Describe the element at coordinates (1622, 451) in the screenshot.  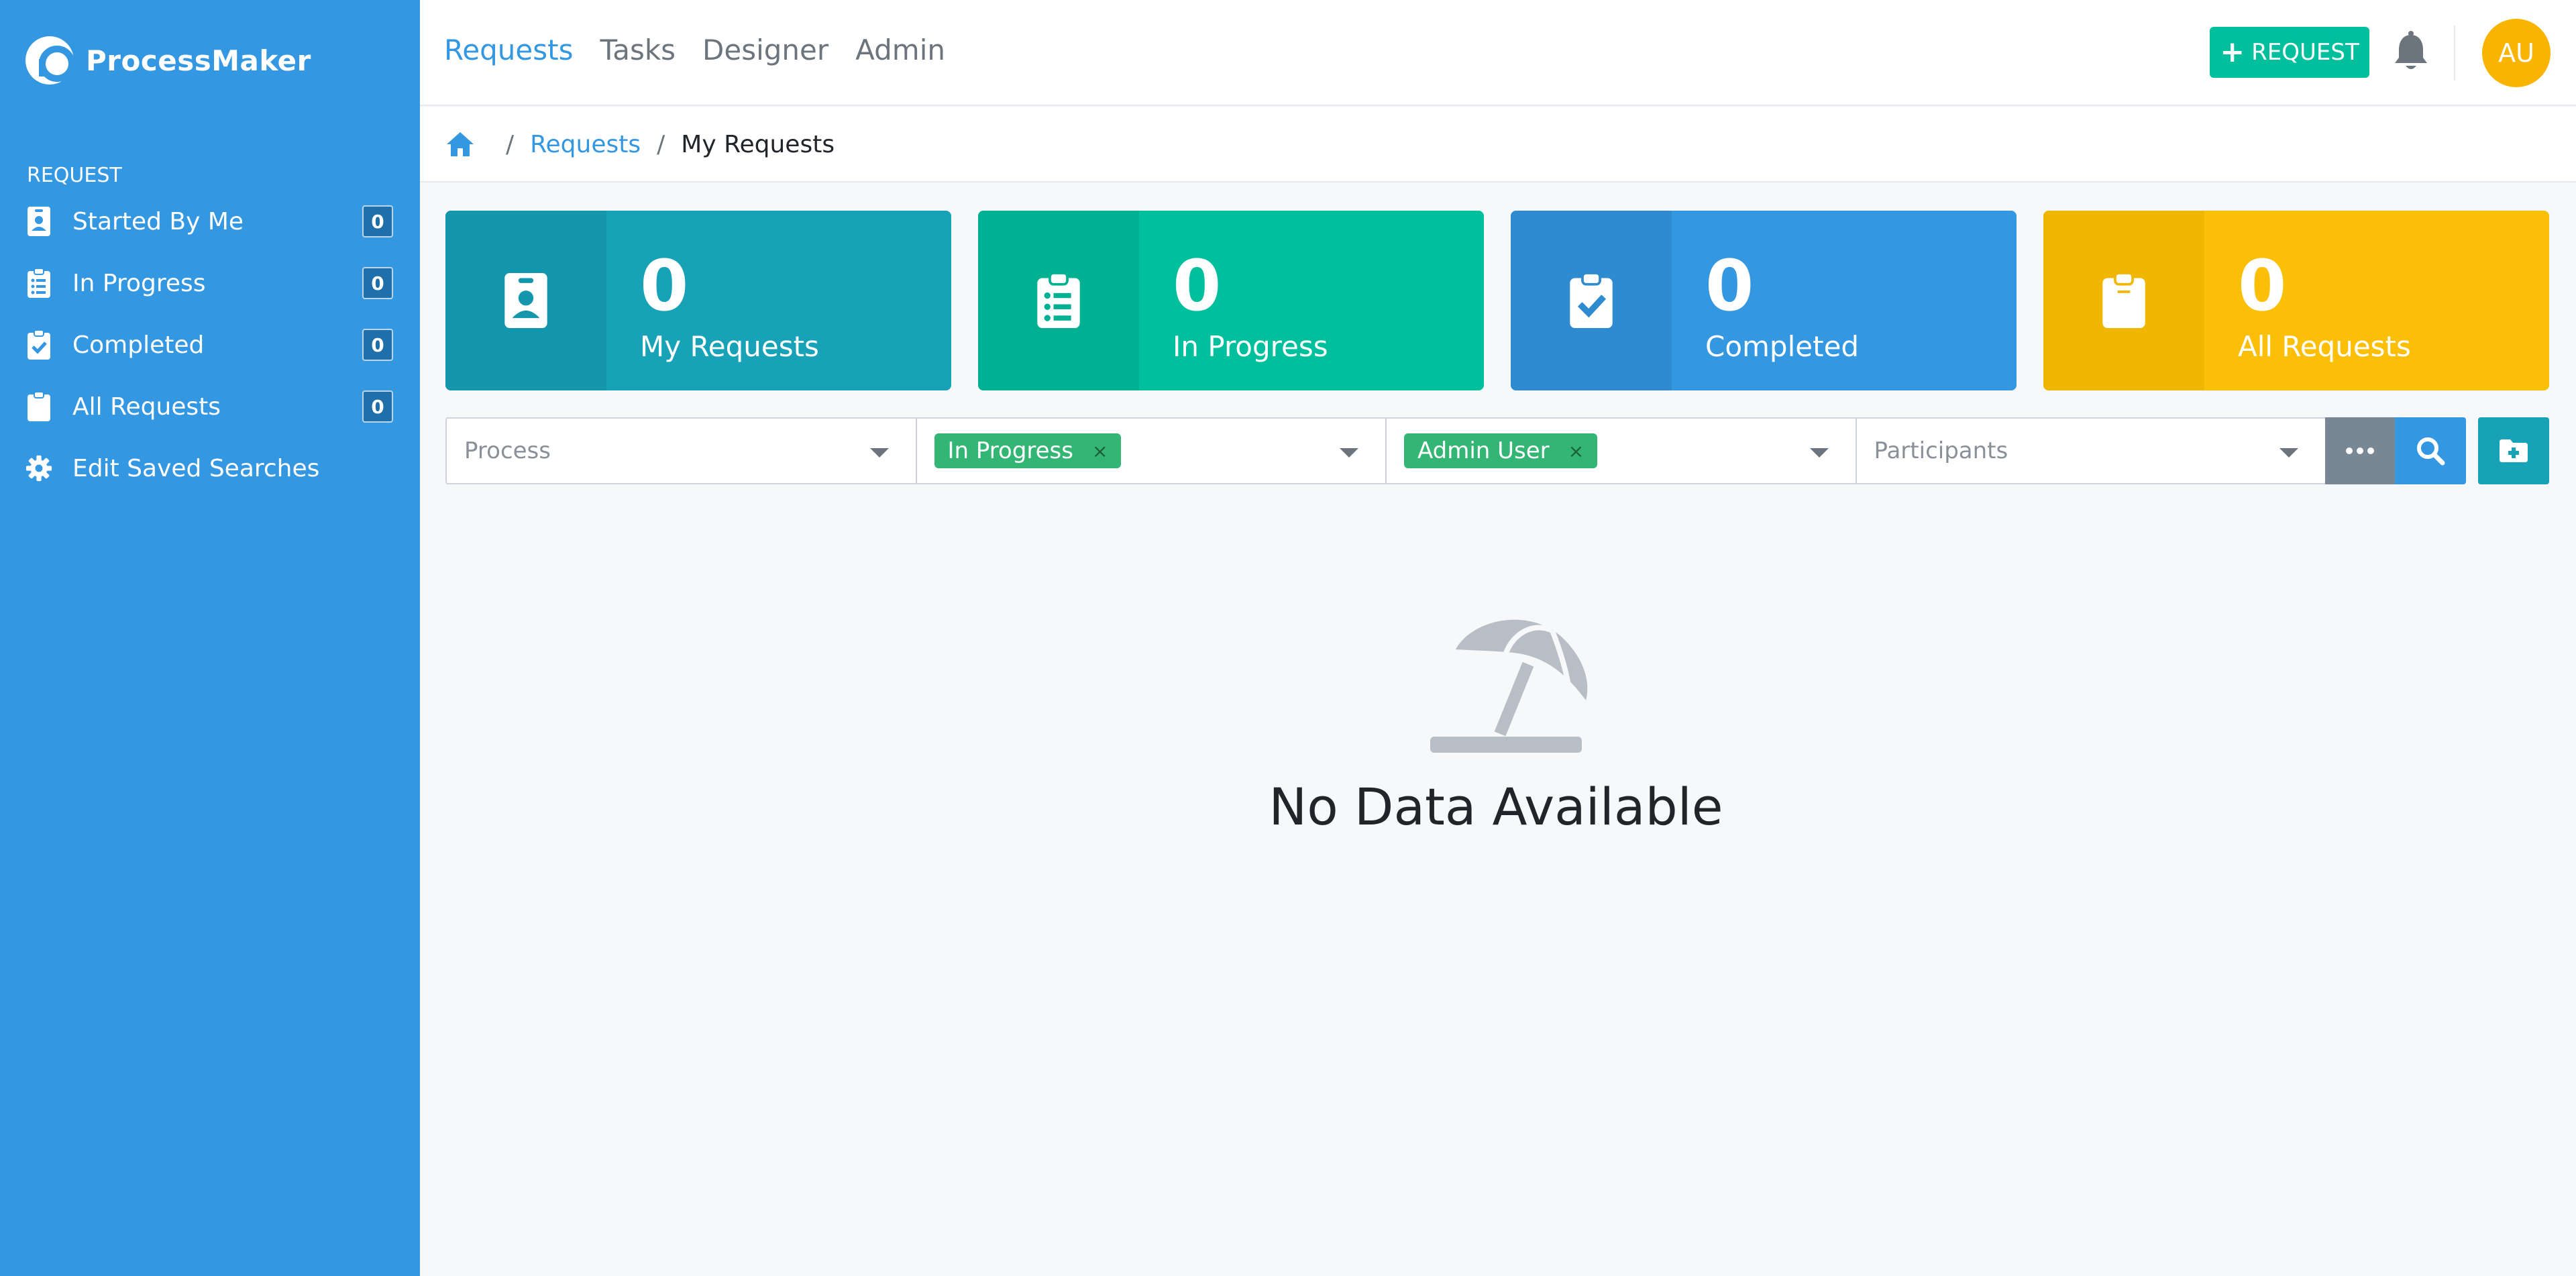
I see `requester-filter-select: Admin User ×` at that location.